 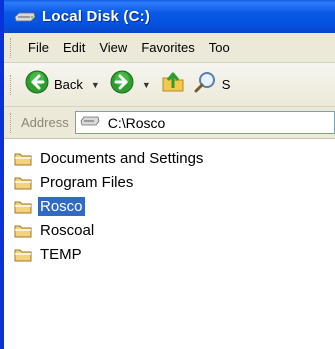 I want to click on menu-bar: File Edit View Favorites Too, so click(x=169, y=48).